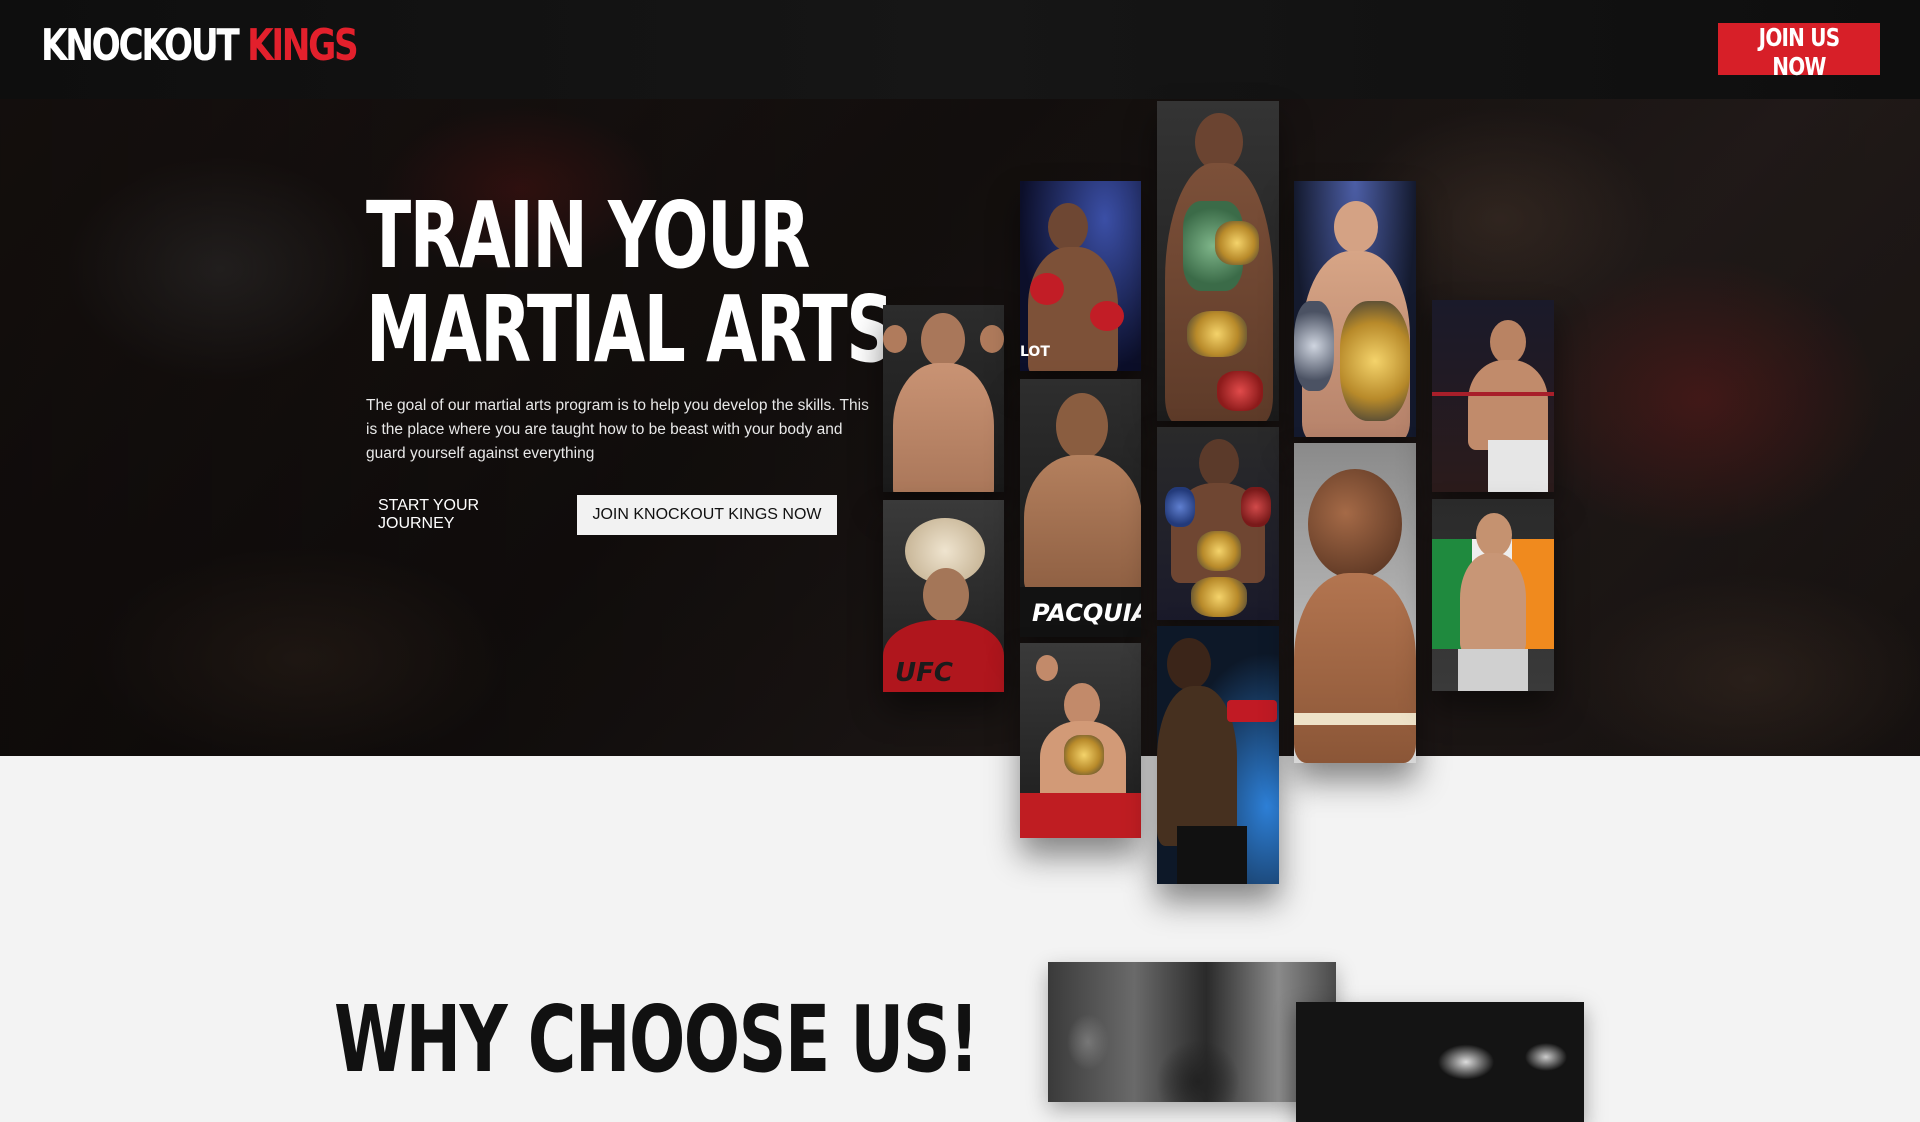 Image resolution: width=1920 pixels, height=1122 pixels. What do you see at coordinates (1080, 508) in the screenshot?
I see `fighter-photo-pacquiao: PACQUIAO` at bounding box center [1080, 508].